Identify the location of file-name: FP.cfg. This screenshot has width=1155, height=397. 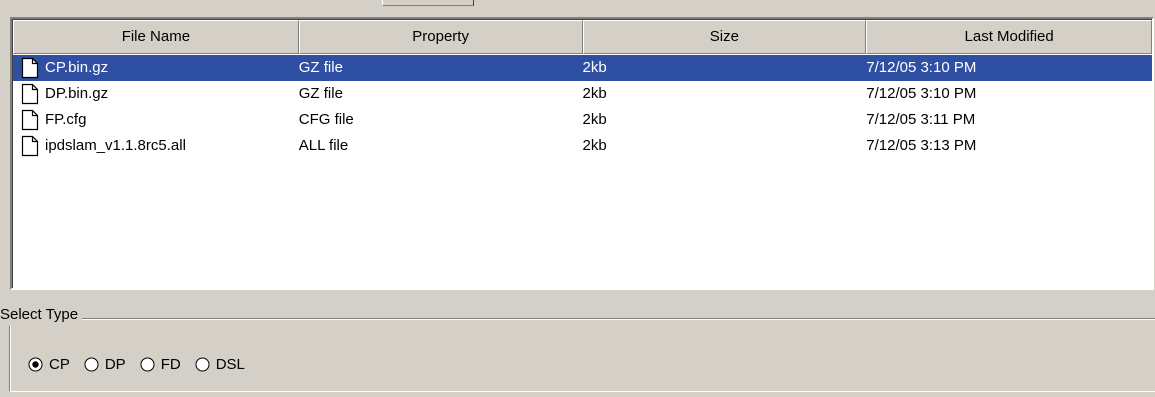
(66, 119).